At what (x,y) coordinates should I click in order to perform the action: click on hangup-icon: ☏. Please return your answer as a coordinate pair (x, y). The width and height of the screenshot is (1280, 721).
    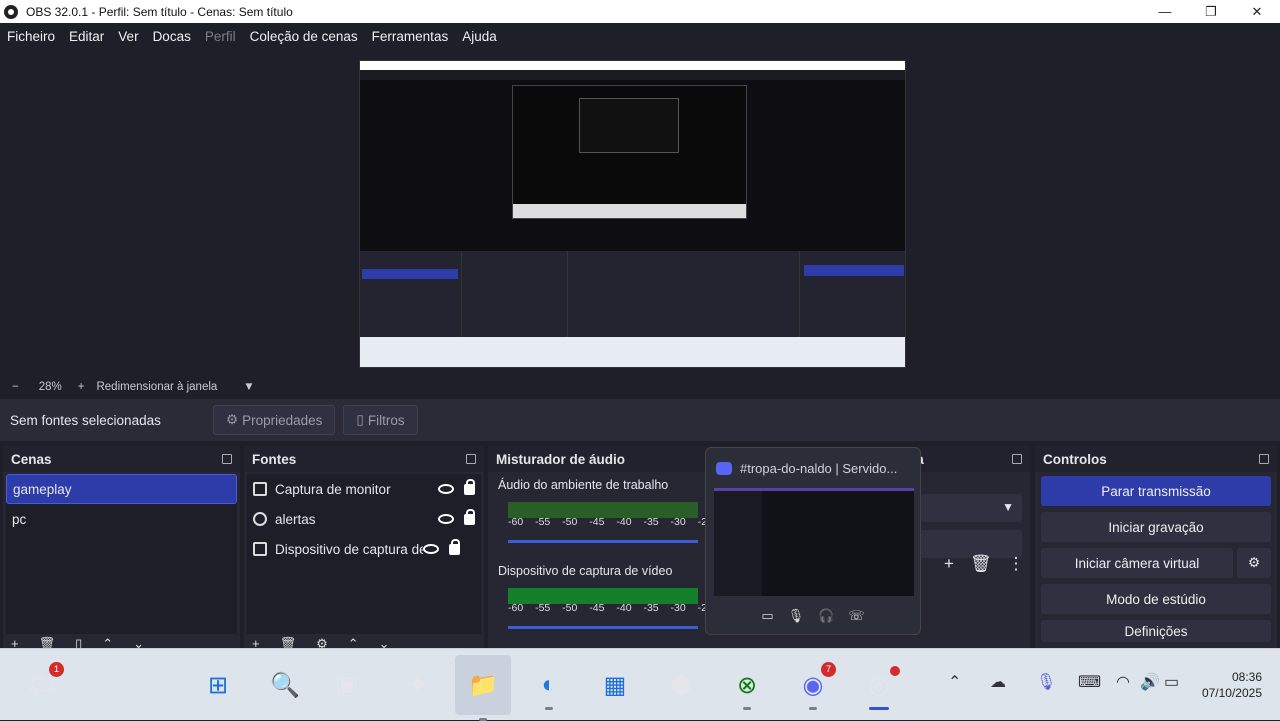
    Looking at the image, I should click on (856, 616).